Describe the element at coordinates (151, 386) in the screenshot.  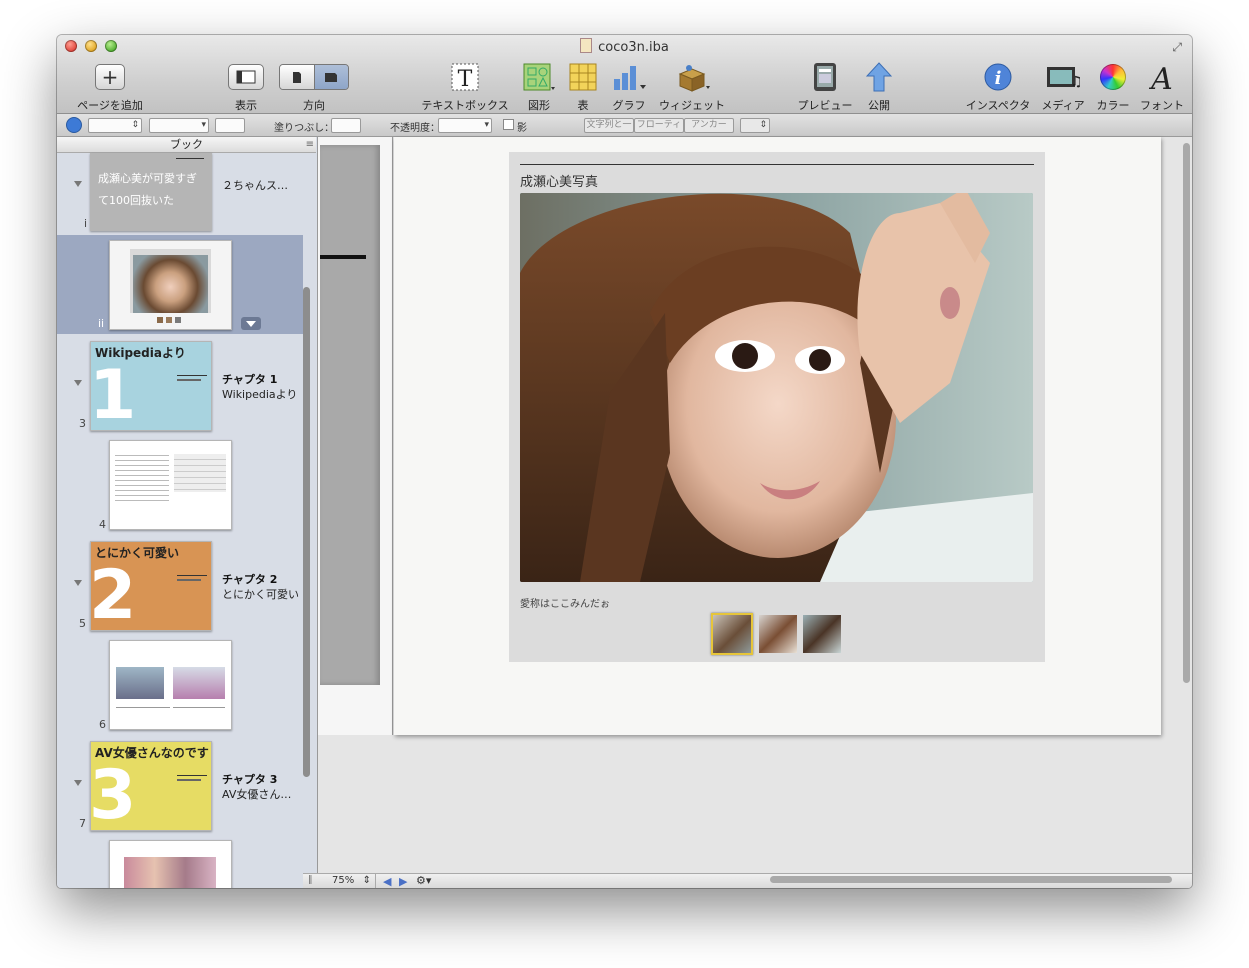
I see `chapter-1-thumbnail: Wikipediaより 1` at that location.